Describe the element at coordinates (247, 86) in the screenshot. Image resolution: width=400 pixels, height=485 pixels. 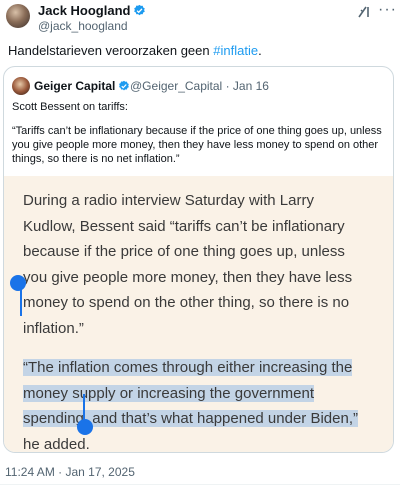
I see `quoted-date: · Jan 16` at that location.